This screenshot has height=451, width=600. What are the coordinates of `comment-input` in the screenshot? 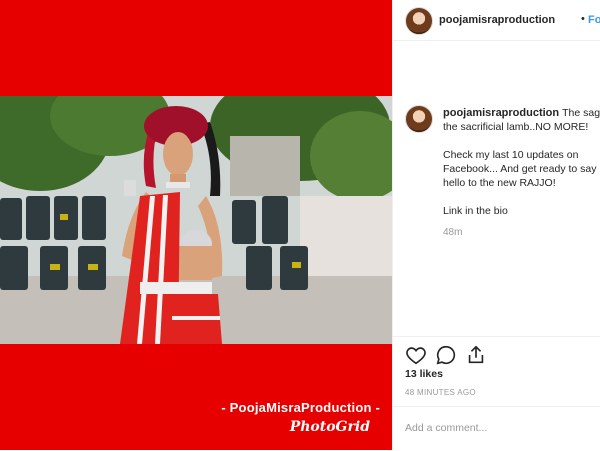 It's located at (495, 428).